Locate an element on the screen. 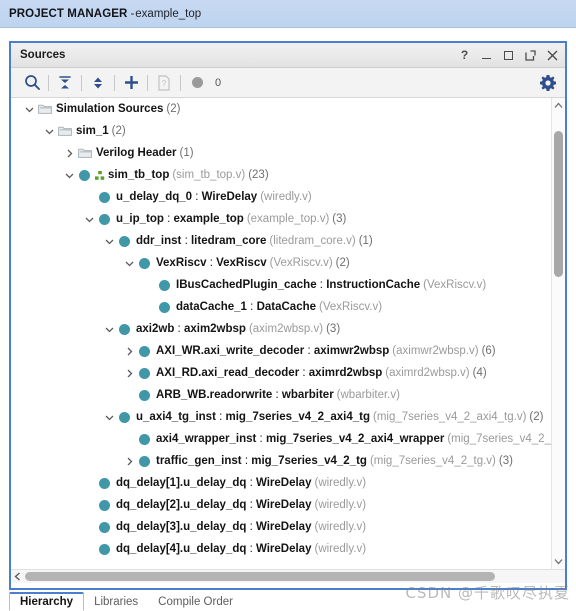  tab-compile-order: Compile Order is located at coordinates (195, 601).